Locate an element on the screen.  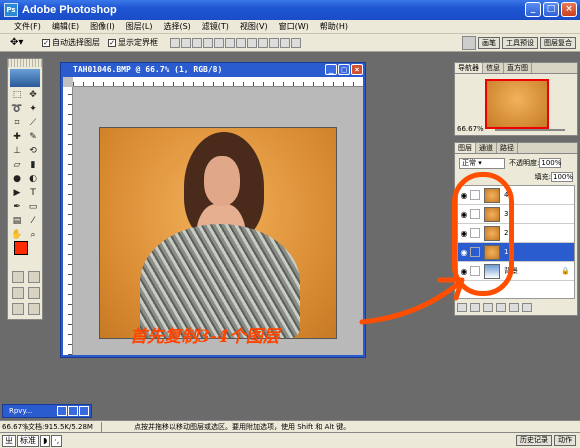
close-icon is located at coordinates (84, 411).